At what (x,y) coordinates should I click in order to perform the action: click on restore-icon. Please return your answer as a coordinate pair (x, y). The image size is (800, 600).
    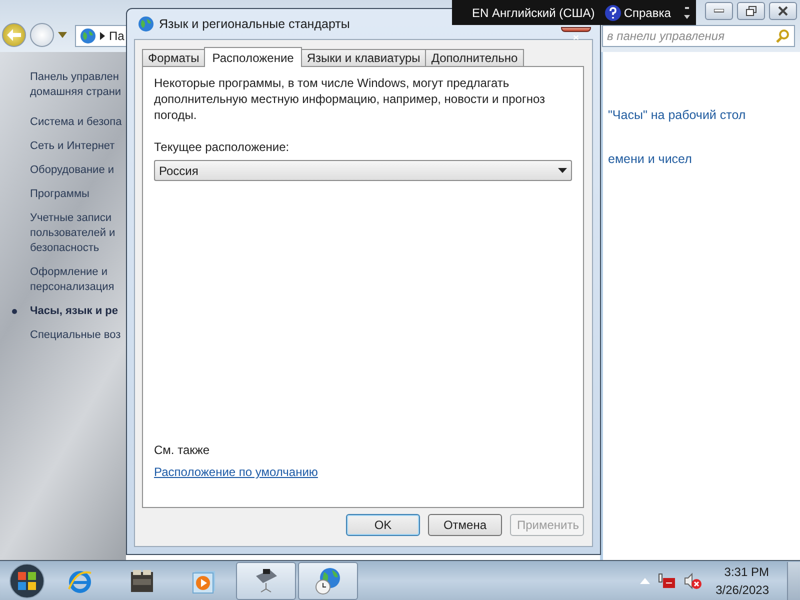
    Looking at the image, I should click on (751, 11).